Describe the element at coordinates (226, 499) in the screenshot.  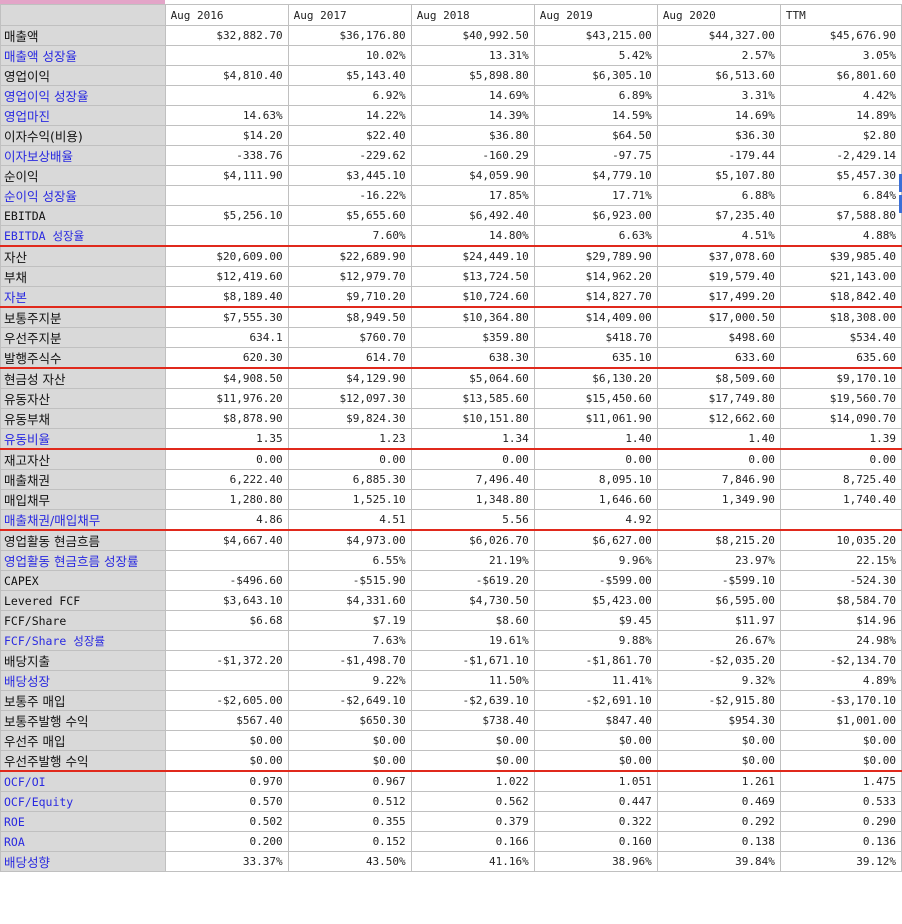
I see `data-cell: 1,280.80` at that location.